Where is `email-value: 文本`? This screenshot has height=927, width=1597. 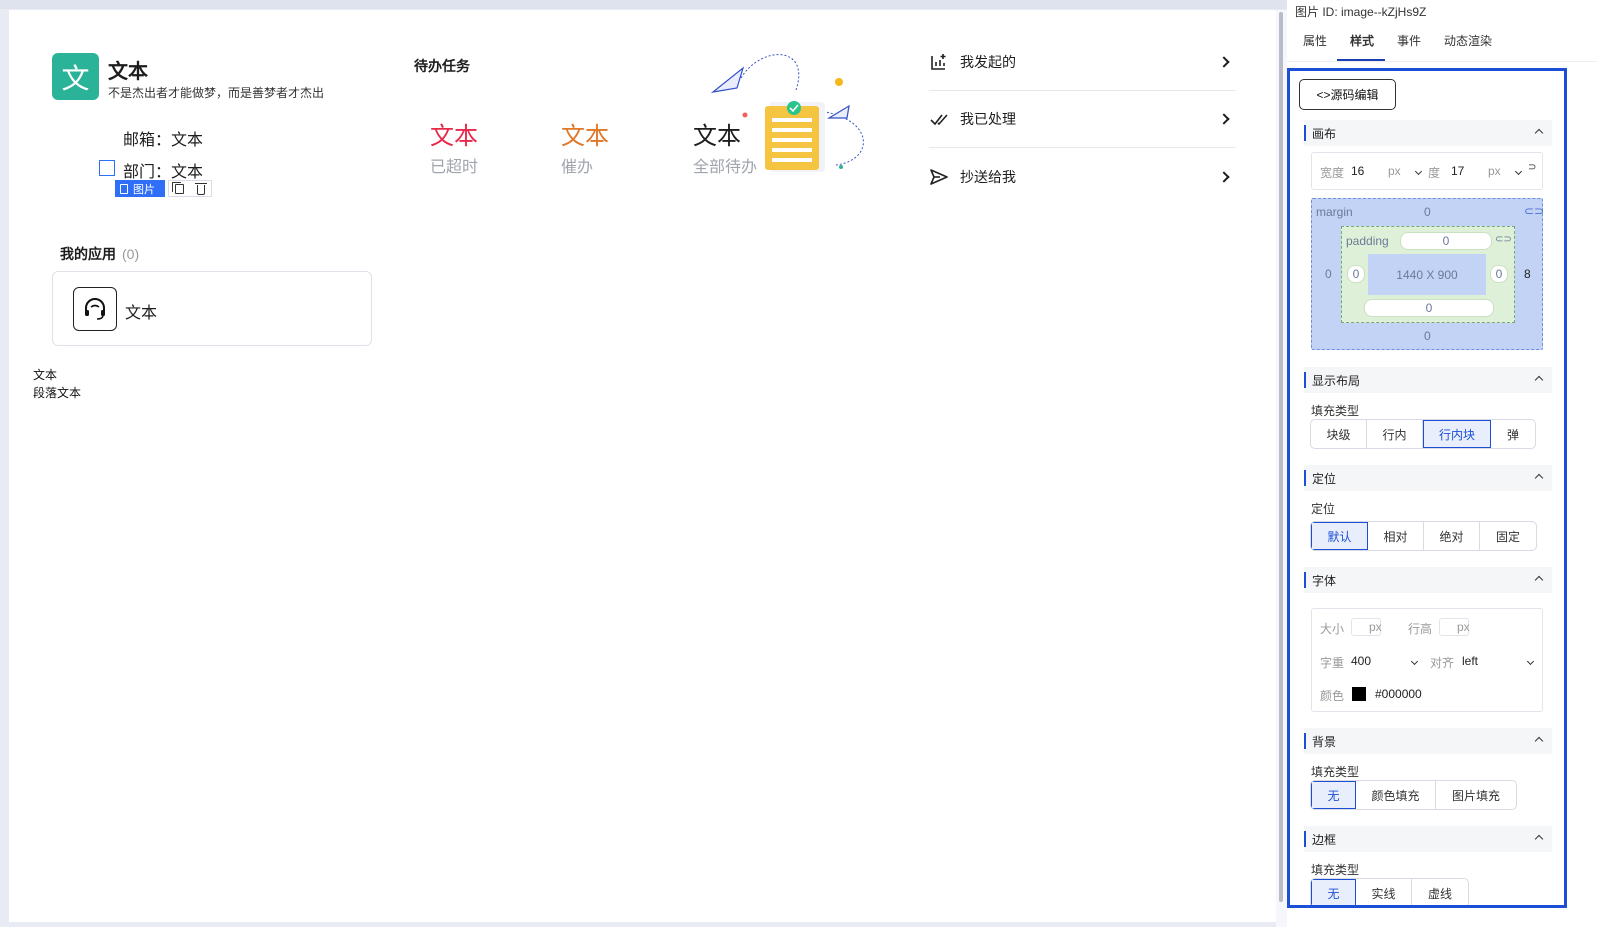 email-value: 文本 is located at coordinates (187, 140).